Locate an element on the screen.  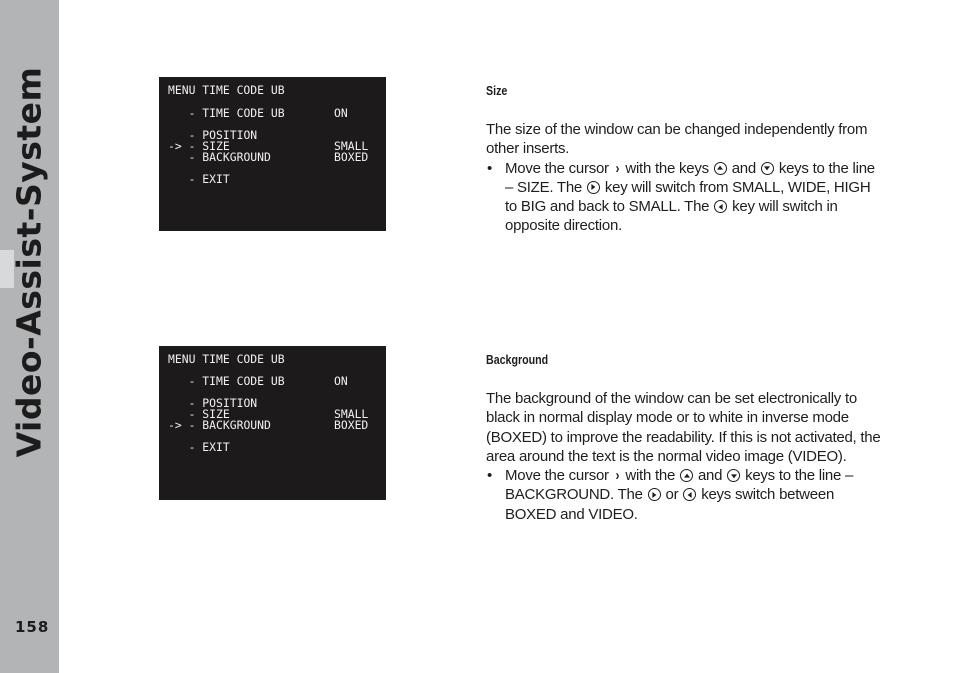
sidebar: Video-Assist-System 158 is located at coordinates (29, 336).